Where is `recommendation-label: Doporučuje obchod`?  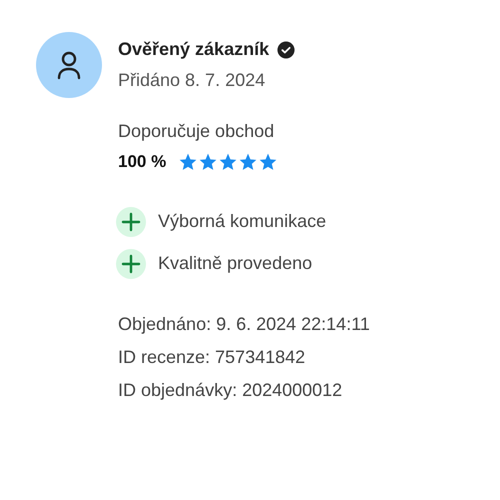
recommendation-label: Doporučuje obchod is located at coordinates (197, 131).